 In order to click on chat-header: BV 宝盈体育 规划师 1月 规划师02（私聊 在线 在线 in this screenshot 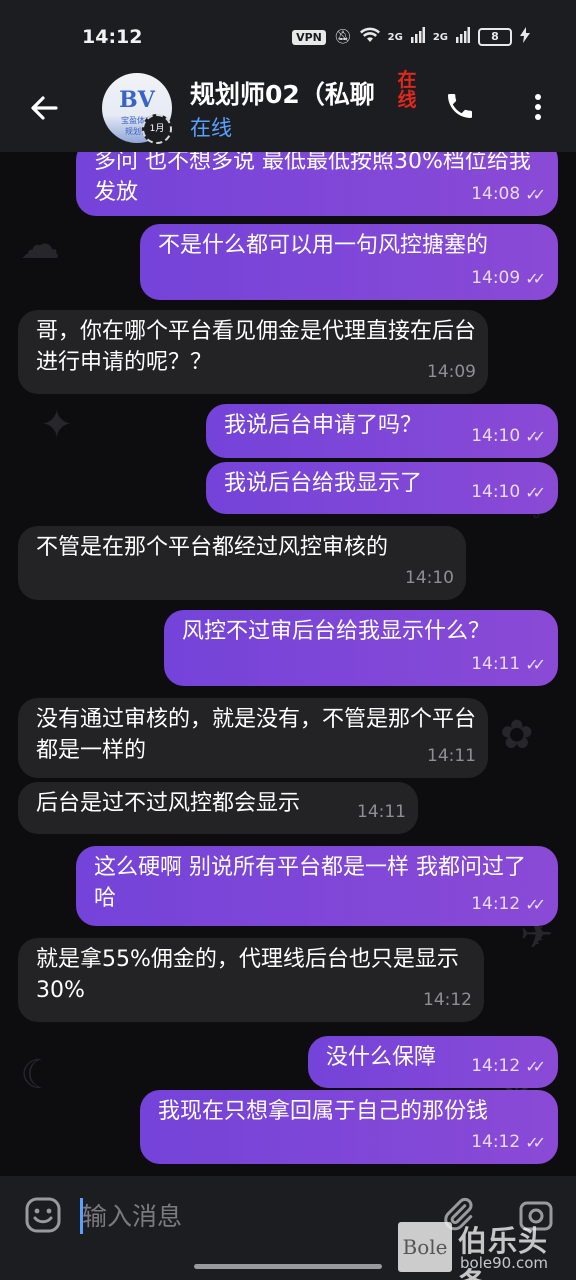, I will do `click(288, 111)`.